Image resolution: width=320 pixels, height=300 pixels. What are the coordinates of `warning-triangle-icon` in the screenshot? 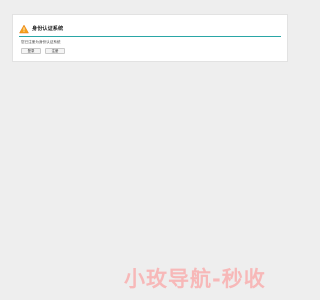 It's located at (24, 29).